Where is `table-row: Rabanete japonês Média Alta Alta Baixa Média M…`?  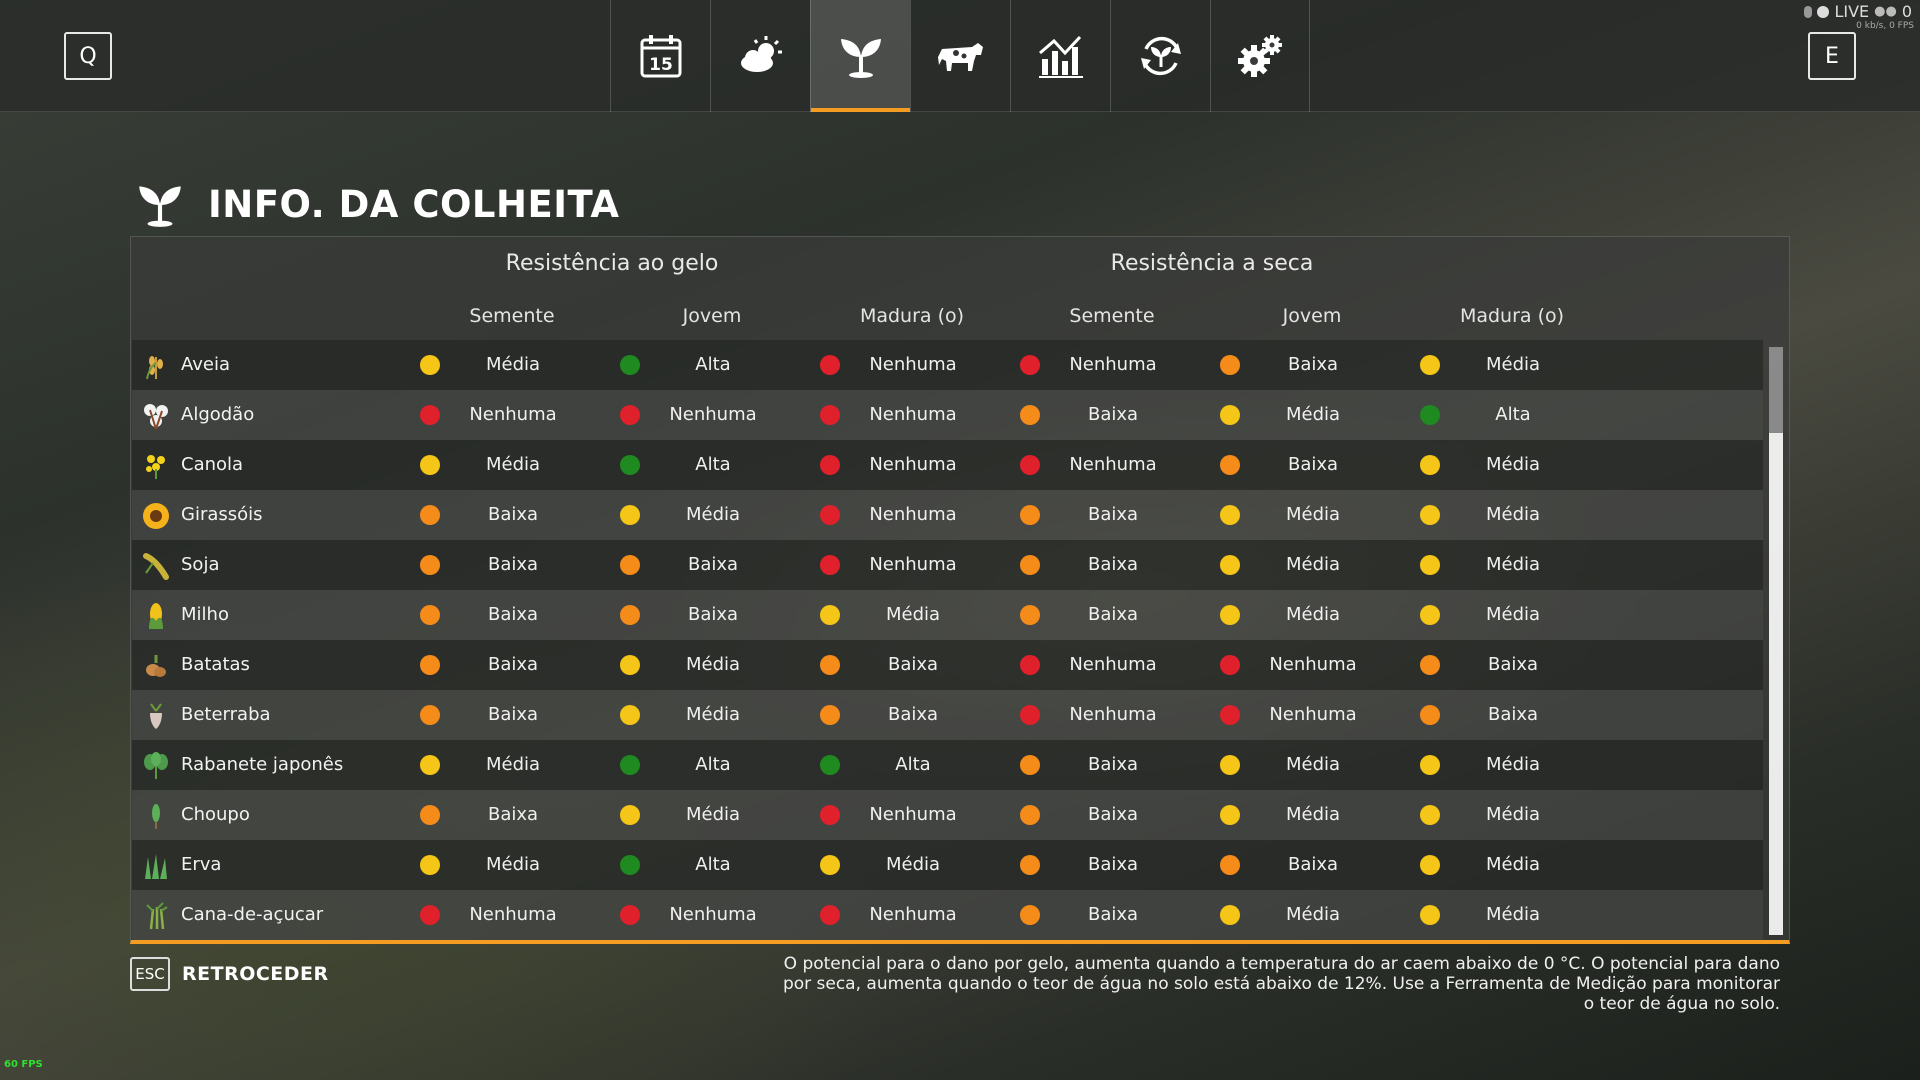 table-row: Rabanete japonês Média Alta Alta Baixa Média M… is located at coordinates (947, 765).